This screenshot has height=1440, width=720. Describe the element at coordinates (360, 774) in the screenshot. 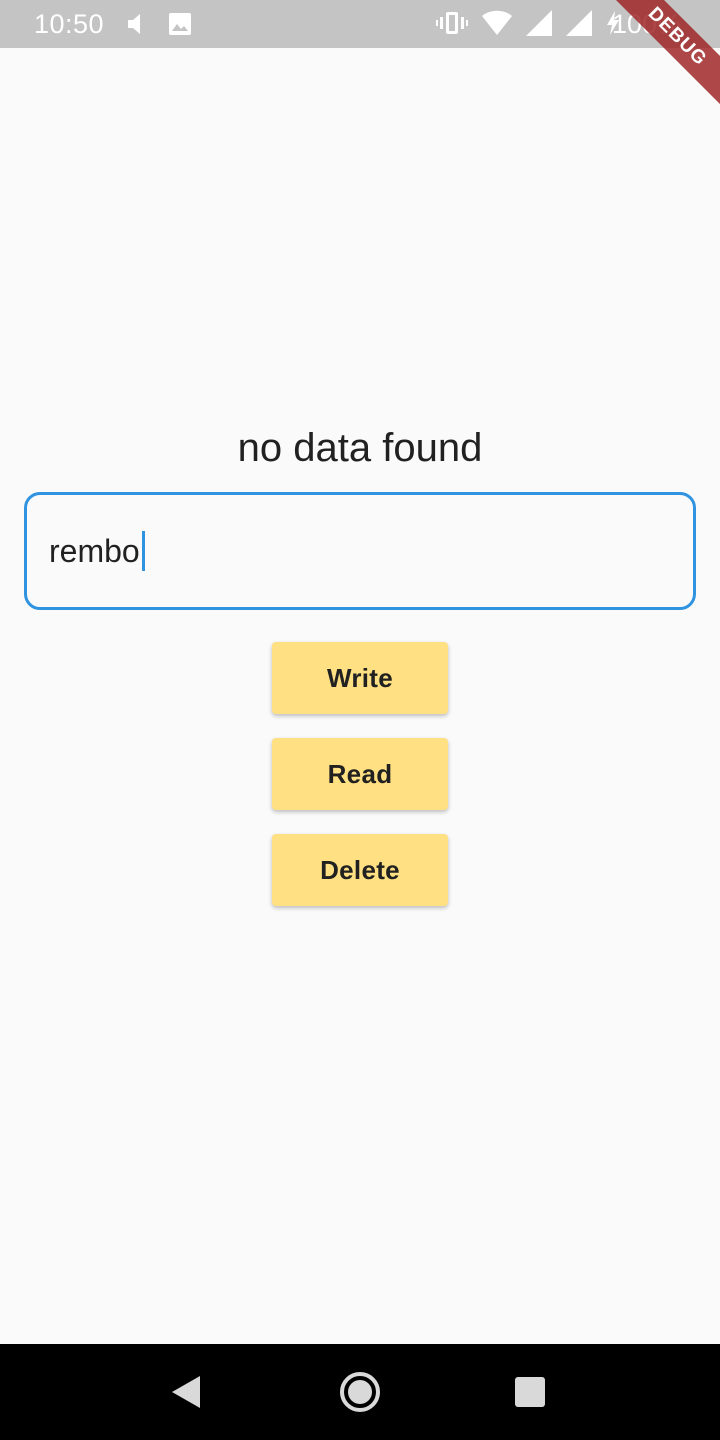

I see `read-button: Read` at that location.